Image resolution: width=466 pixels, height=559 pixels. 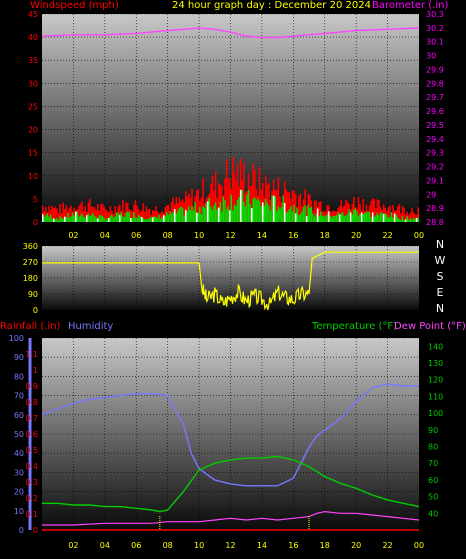 What do you see at coordinates (387, 235) in the screenshot?
I see `x-tick-label: 22` at bounding box center [387, 235].